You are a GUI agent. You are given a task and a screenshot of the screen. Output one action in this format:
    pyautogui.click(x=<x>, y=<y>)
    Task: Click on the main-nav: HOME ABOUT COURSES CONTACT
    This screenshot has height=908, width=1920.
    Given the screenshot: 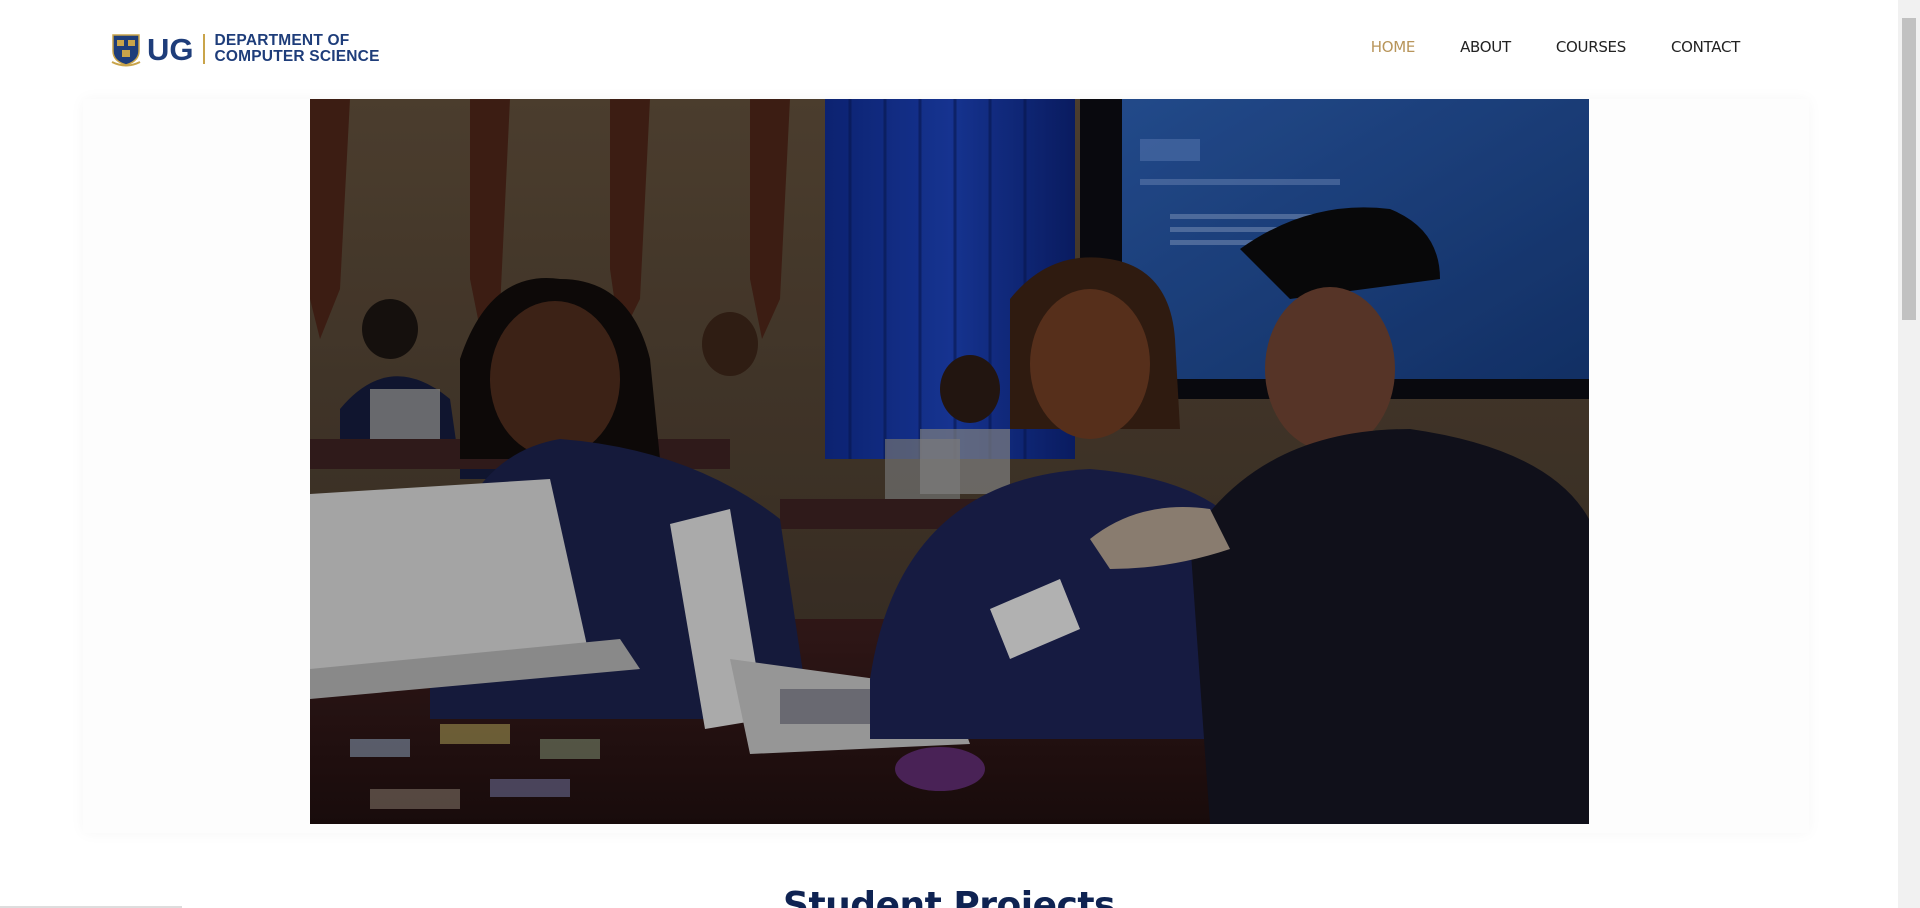 What is the action you would take?
    pyautogui.click(x=1533, y=47)
    